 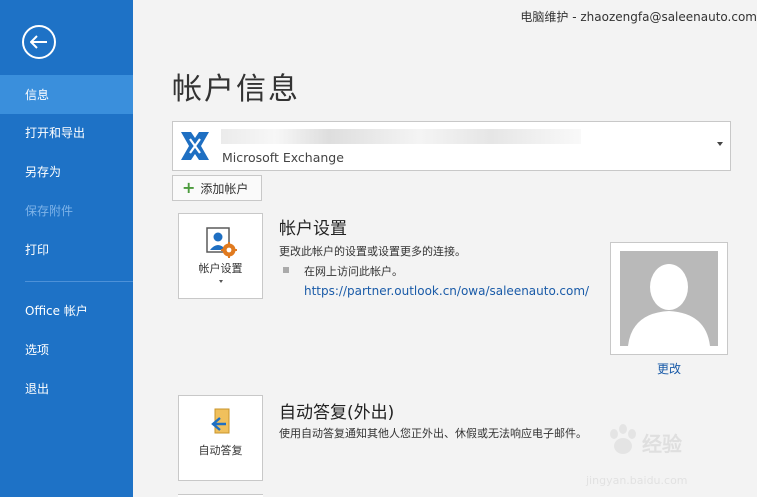 I want to click on auto-reply-description: 使用自动答复通知其他人您正外出、休假或无法响应电子邮件。, so click(x=433, y=433).